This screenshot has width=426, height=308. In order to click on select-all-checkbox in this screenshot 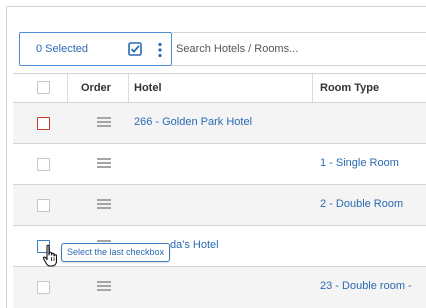, I will do `click(43, 87)`.